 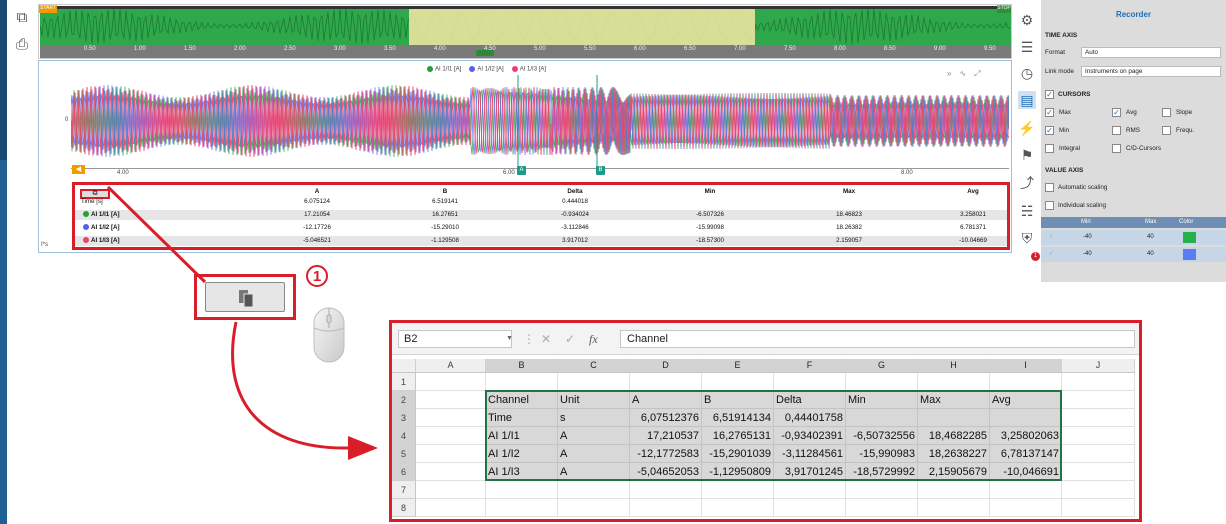 I want to click on column-header: I, so click(x=1026, y=366).